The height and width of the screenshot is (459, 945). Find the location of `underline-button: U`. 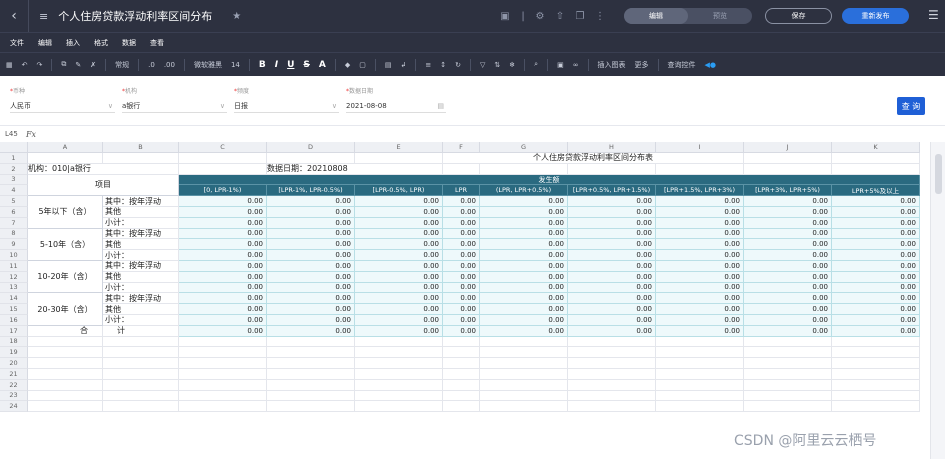

underline-button: U is located at coordinates (290, 65).